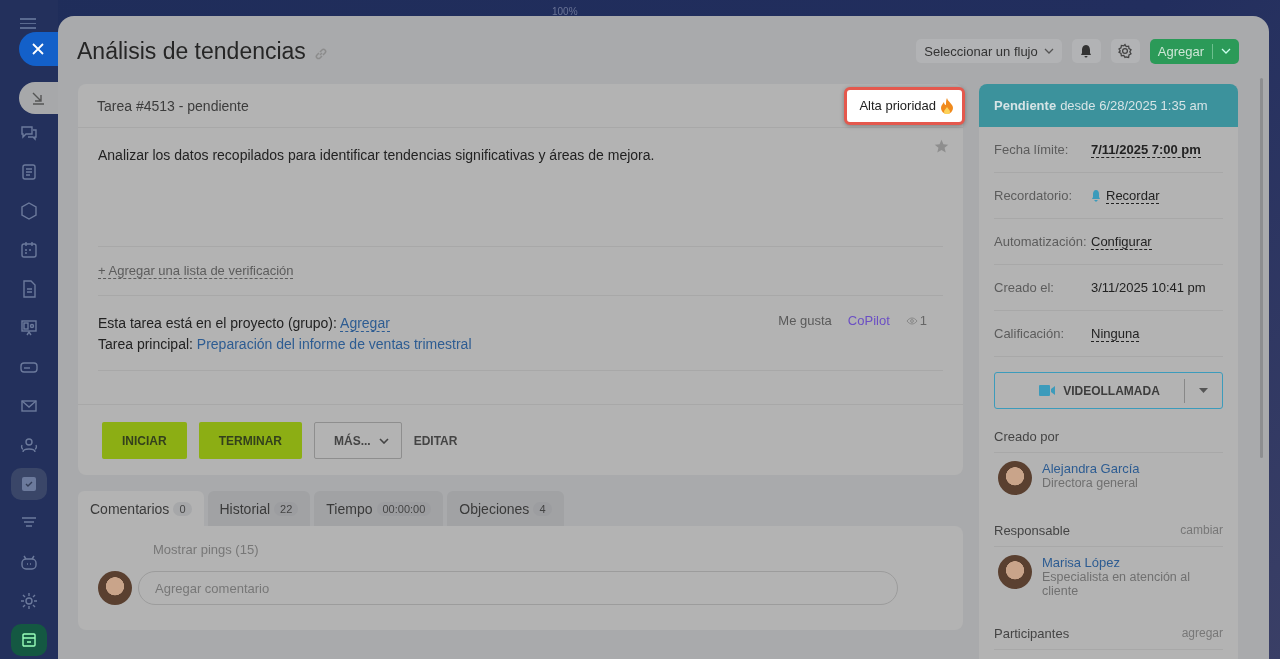 This screenshot has height=659, width=1280. What do you see at coordinates (989, 51) in the screenshot?
I see `flow-select: Seleccionar un flujo` at bounding box center [989, 51].